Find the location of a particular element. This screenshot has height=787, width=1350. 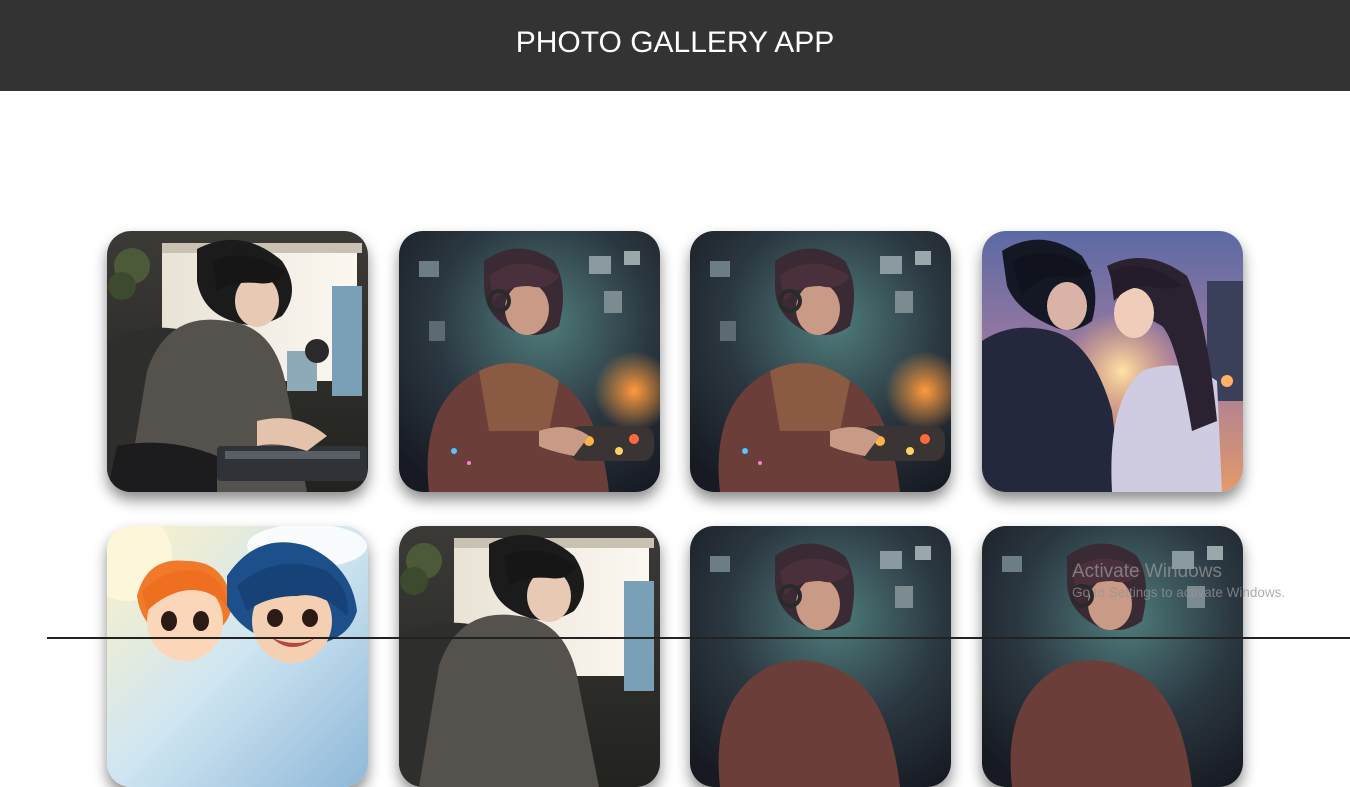

app-title: PHOTO GALLERY APP is located at coordinates (675, 42).